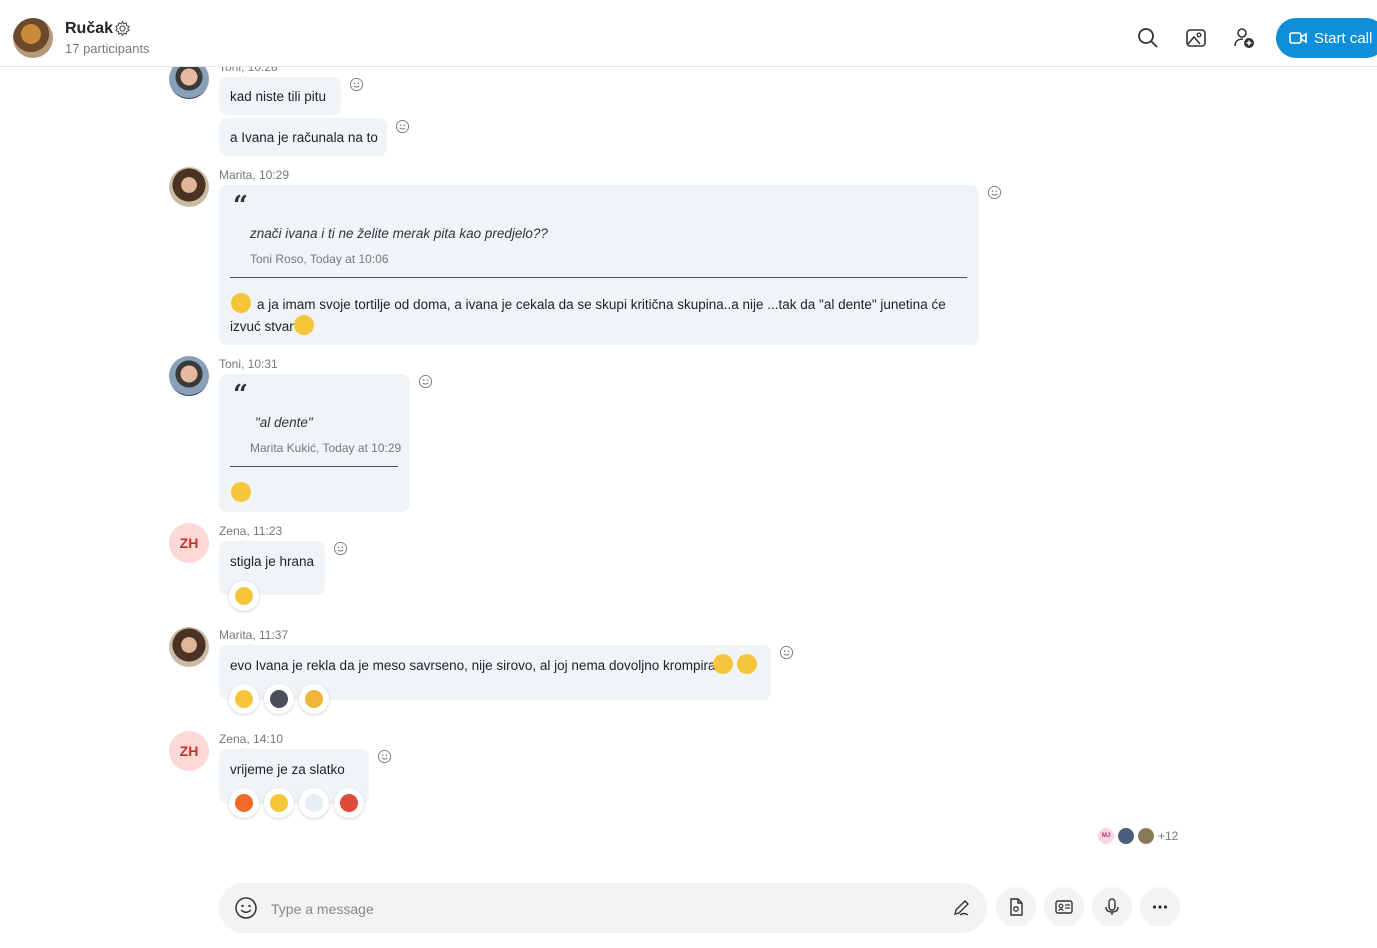  I want to click on emoji-icon, so click(246, 908).